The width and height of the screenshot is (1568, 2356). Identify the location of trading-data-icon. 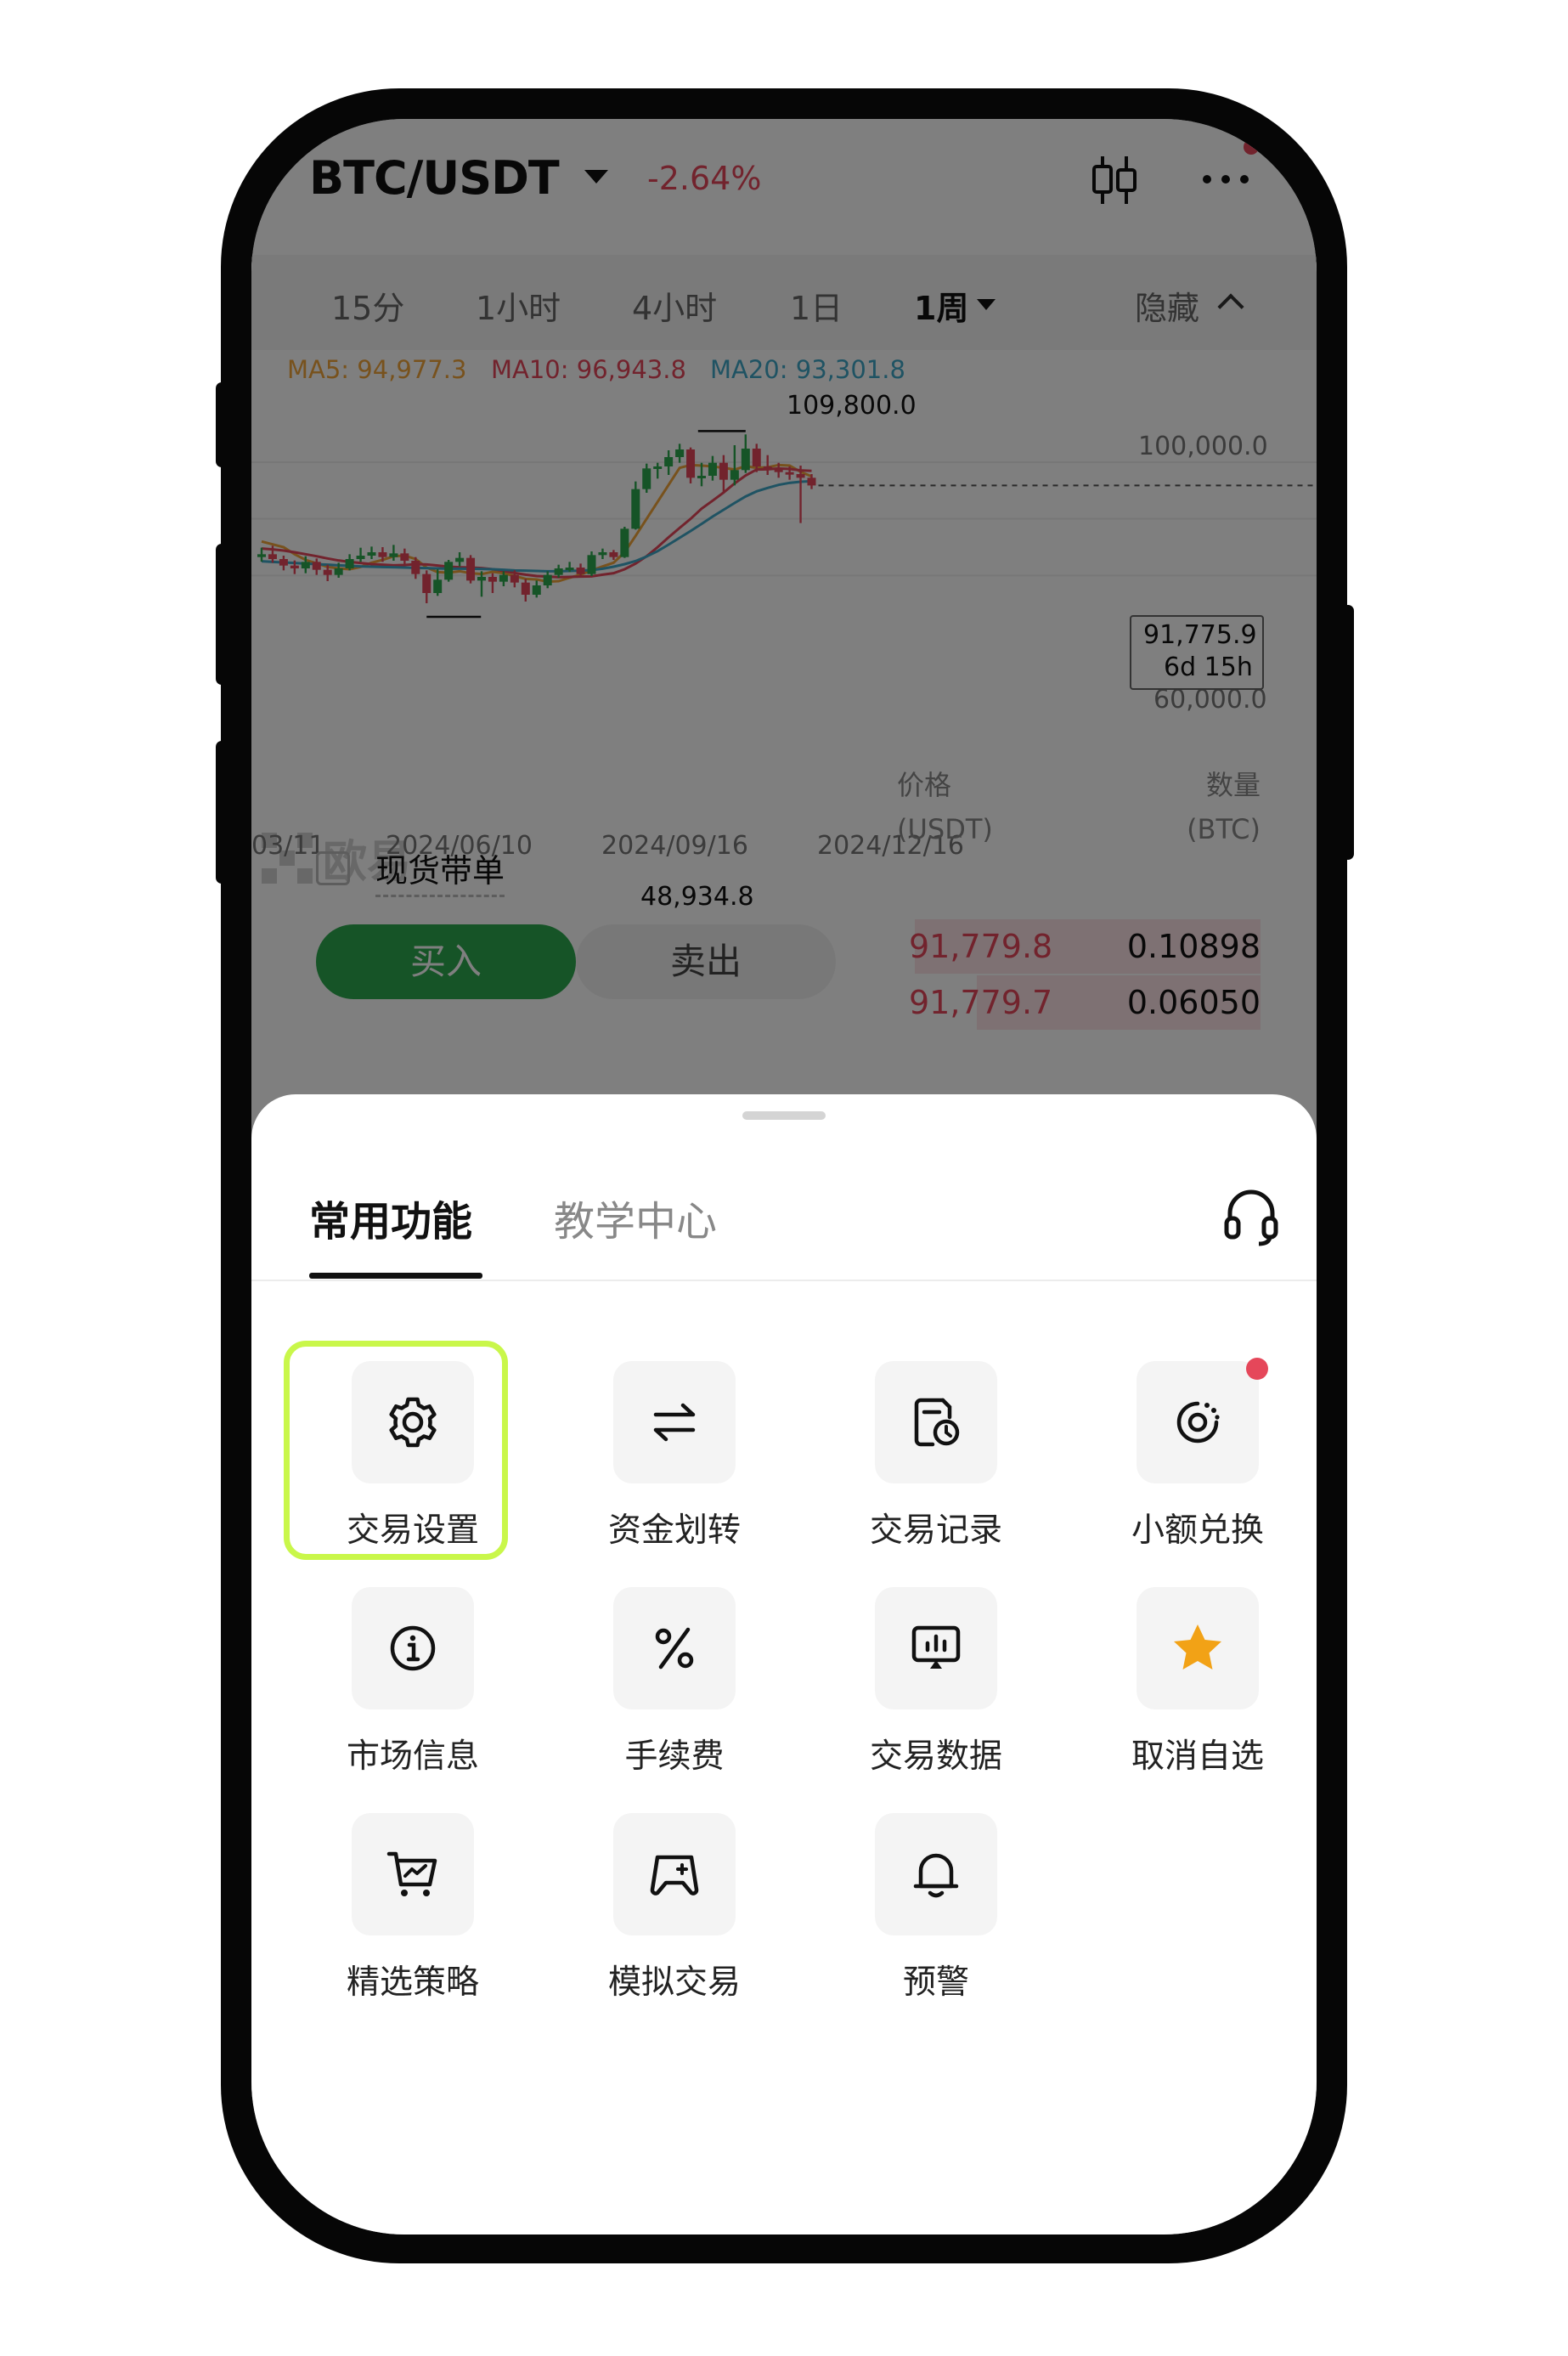
(936, 1647).